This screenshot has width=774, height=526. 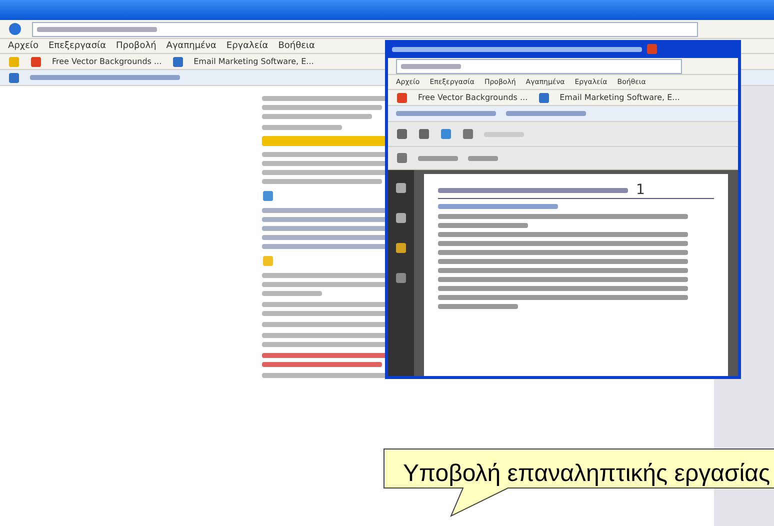 What do you see at coordinates (586, 474) in the screenshot?
I see `callout-text: Υποβολή επαναληπτικής εργασίας` at bounding box center [586, 474].